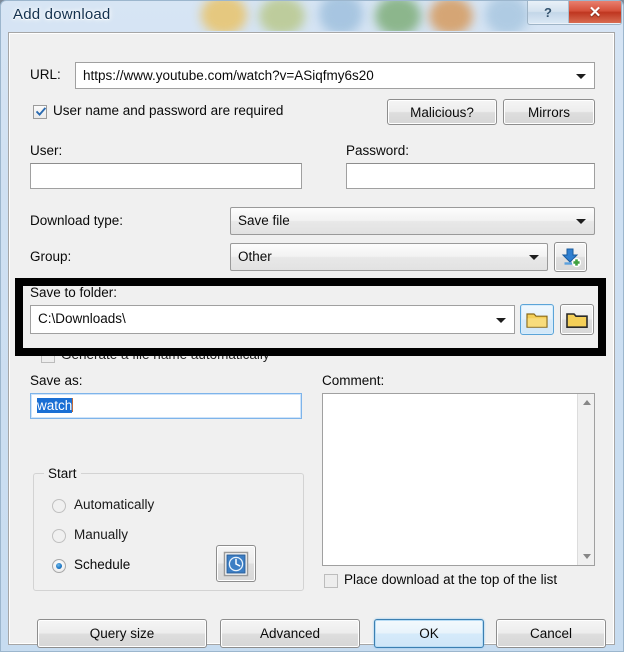 The image size is (624, 652). Describe the element at coordinates (62, 14) in the screenshot. I see `window-title: Add download` at that location.